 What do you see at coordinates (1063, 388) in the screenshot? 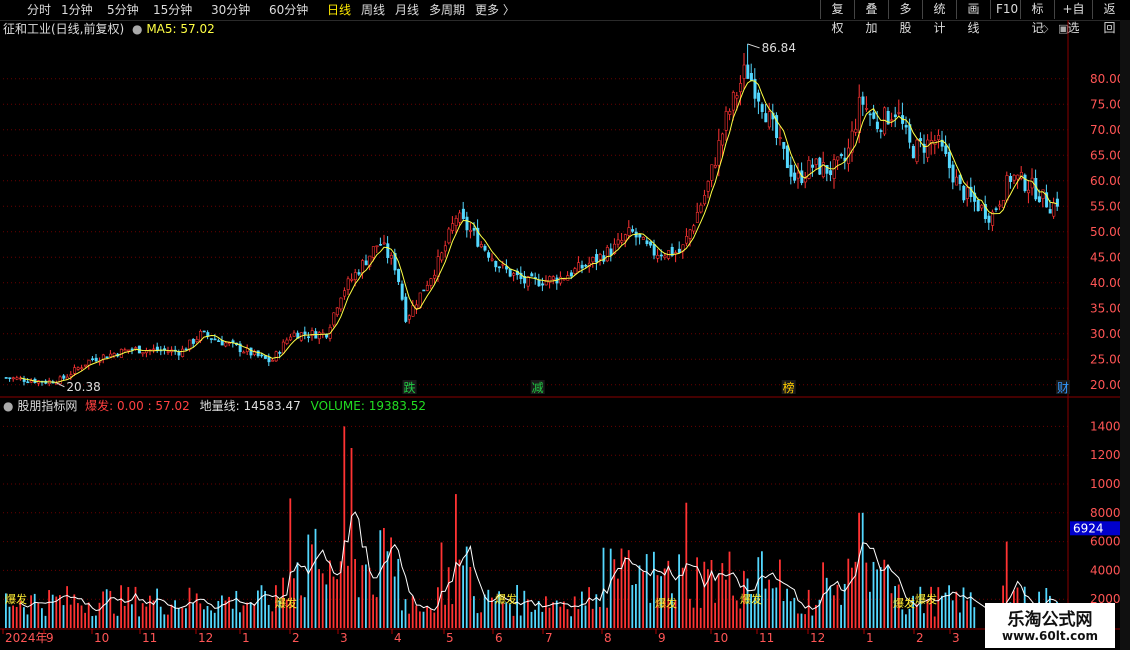
I see `event-marker: 财` at bounding box center [1063, 388].